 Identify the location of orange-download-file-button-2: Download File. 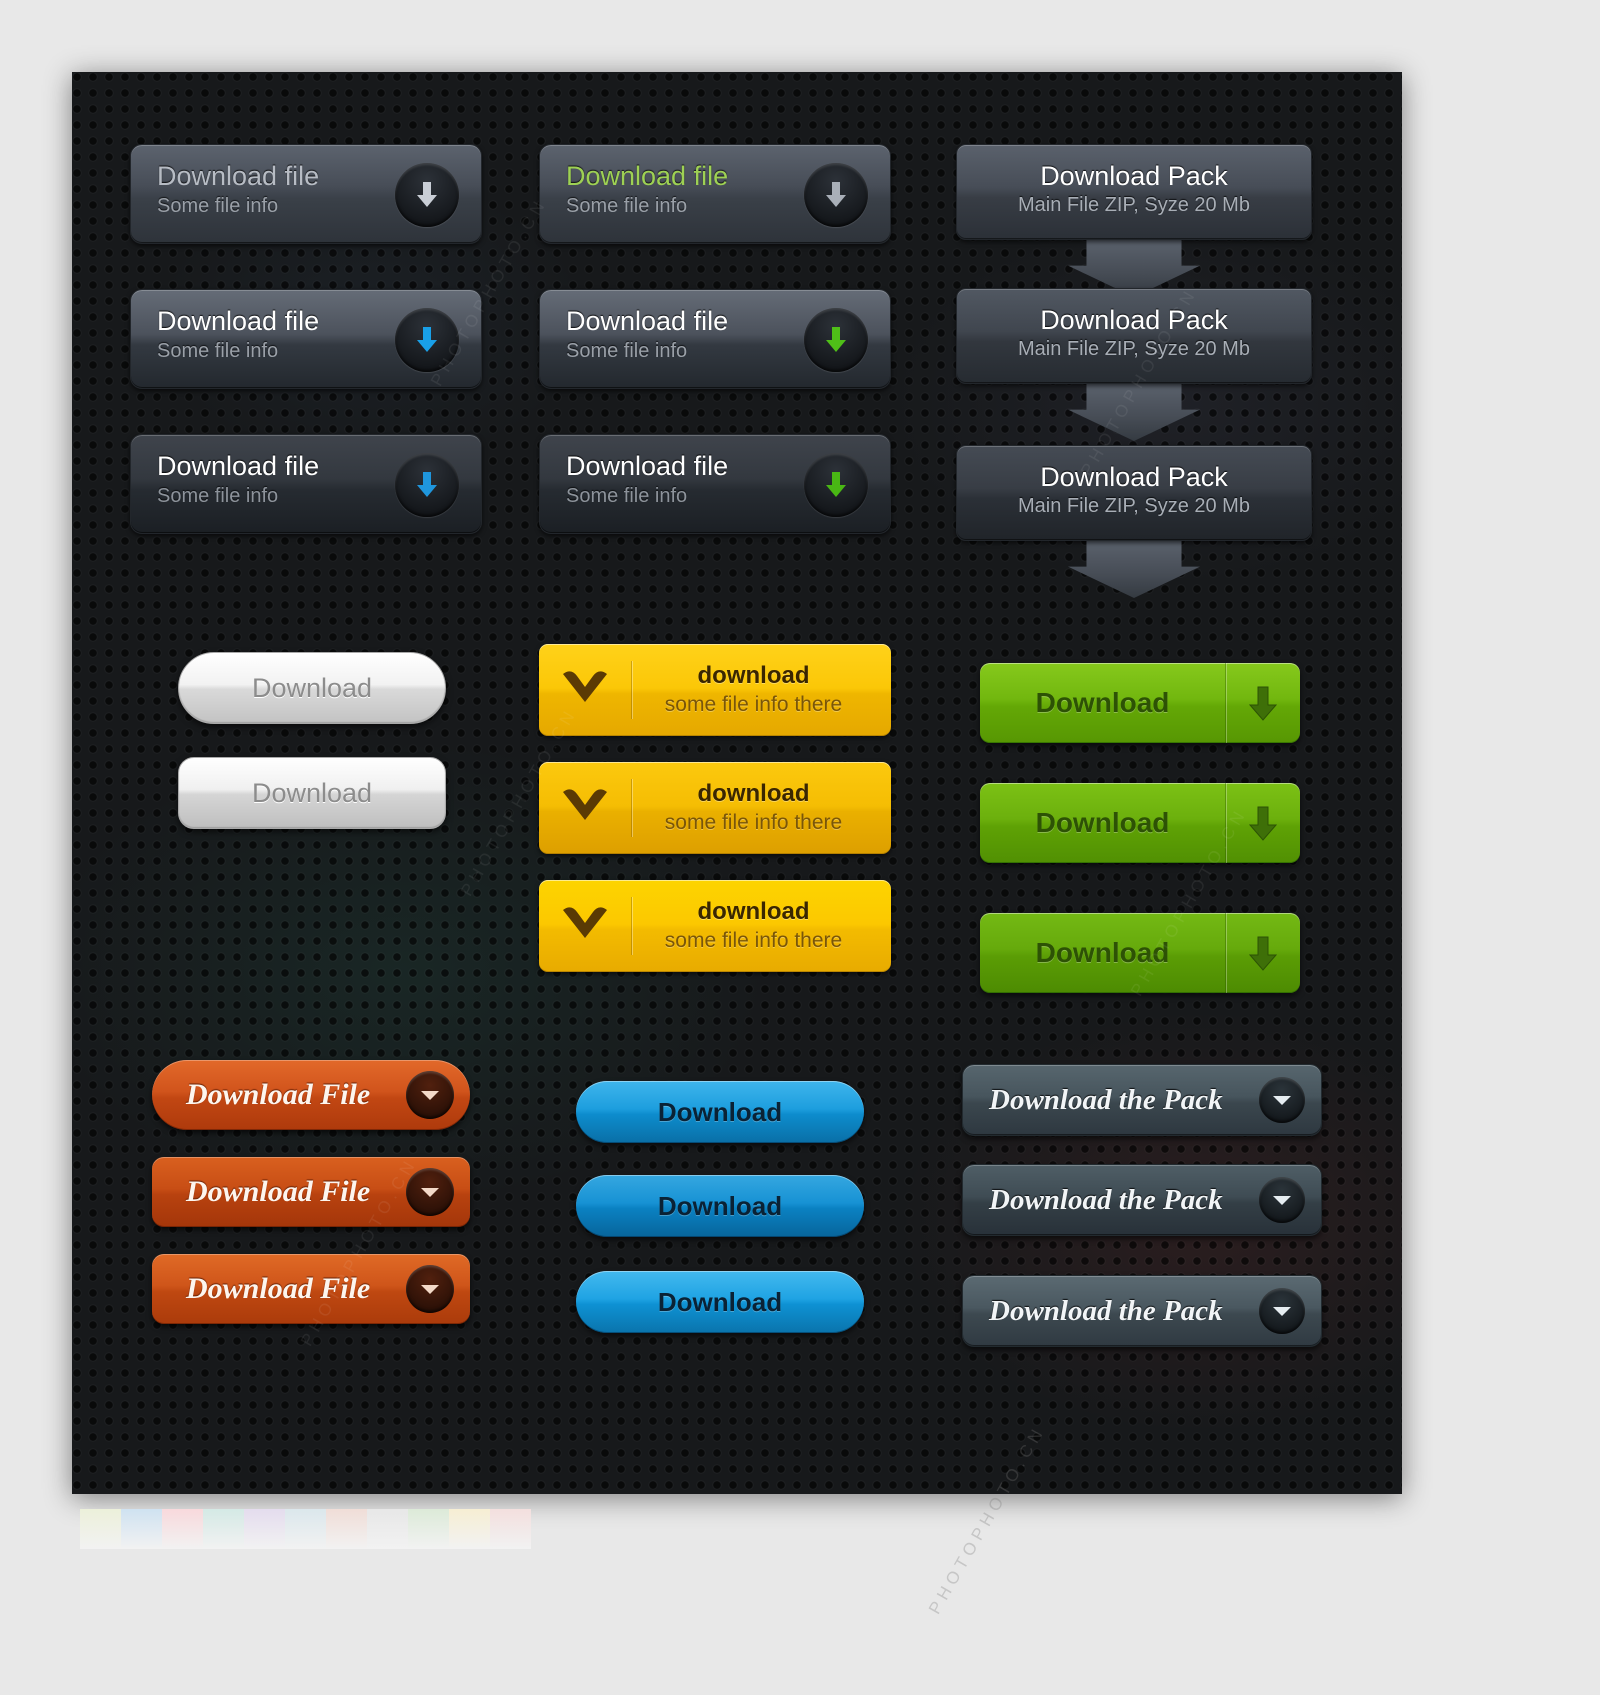
(311, 1192).